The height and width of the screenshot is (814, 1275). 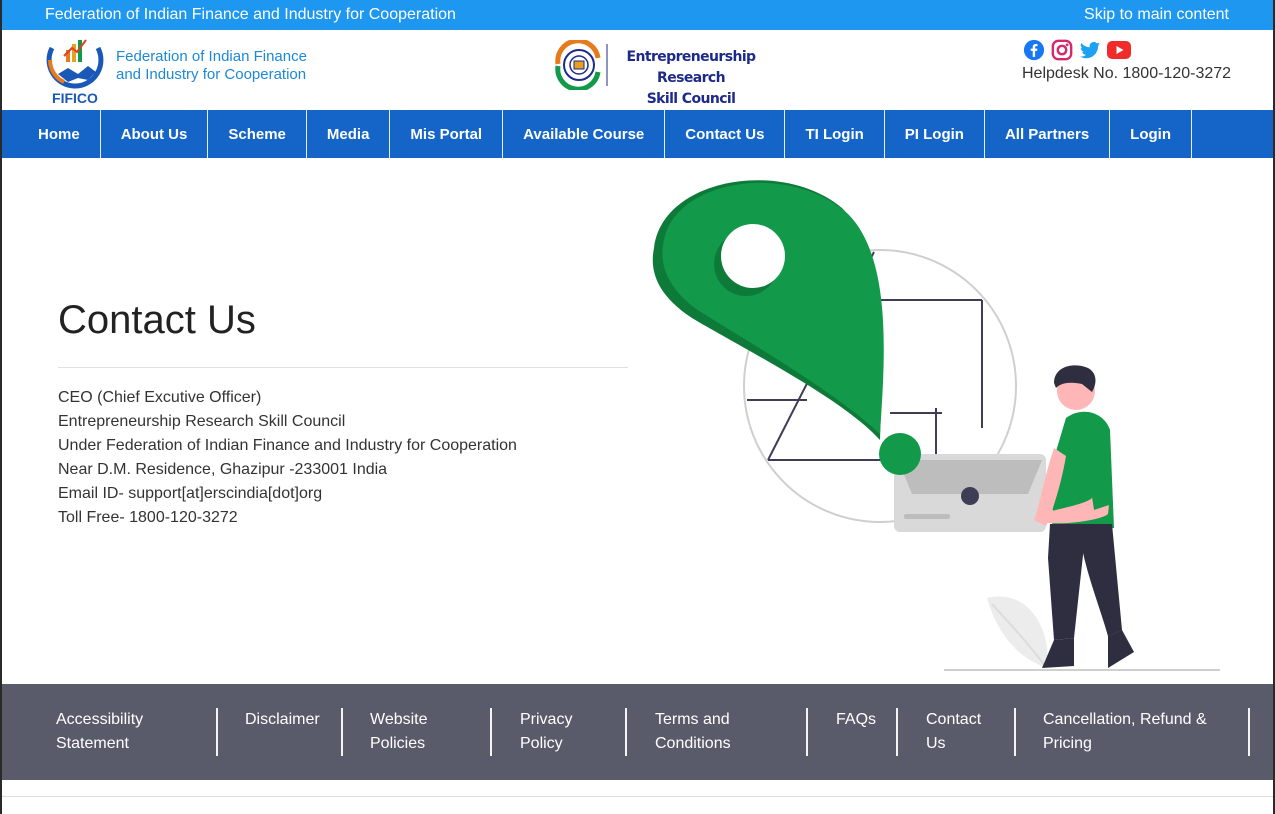 I want to click on social-links, so click(x=1076, y=50).